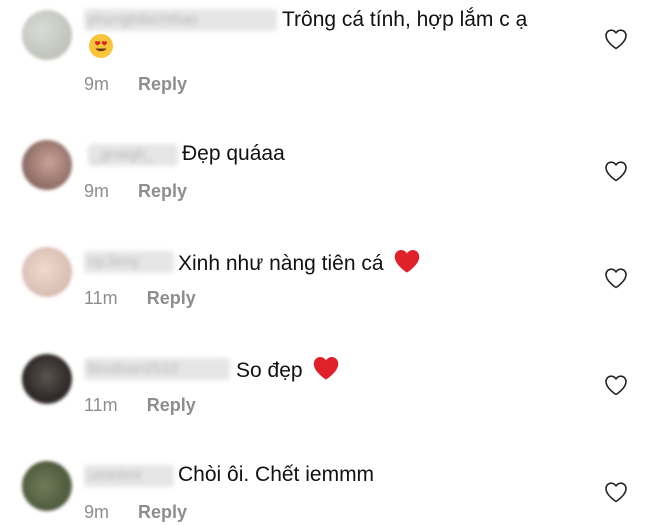 The image size is (660, 526). What do you see at coordinates (129, 262) in the screenshot?
I see `comment-username: np.lieny` at bounding box center [129, 262].